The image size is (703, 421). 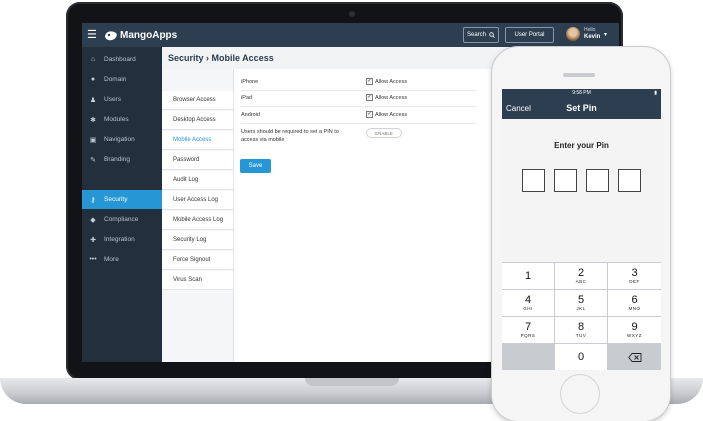 I want to click on key-9: 9 WXYZ, so click(x=634, y=330).